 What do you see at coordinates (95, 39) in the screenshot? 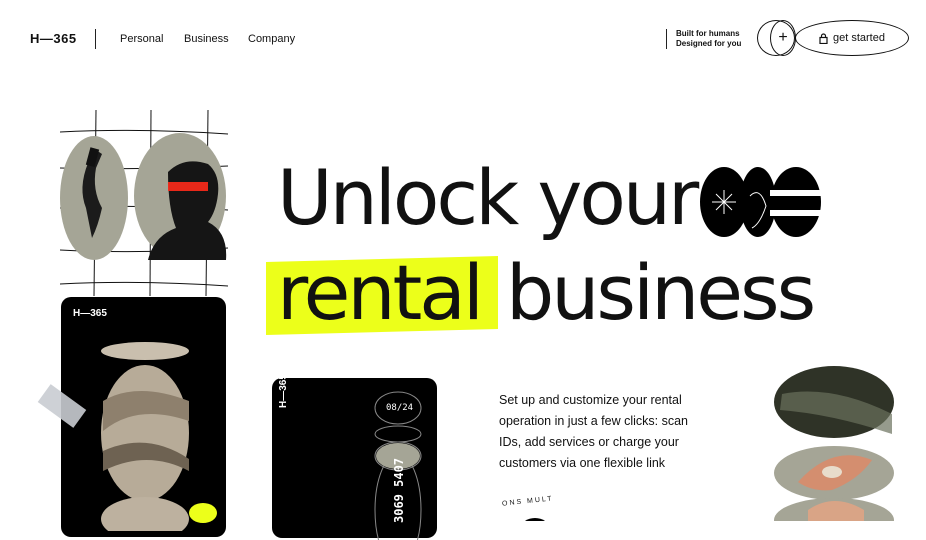
I see `header-divider` at bounding box center [95, 39].